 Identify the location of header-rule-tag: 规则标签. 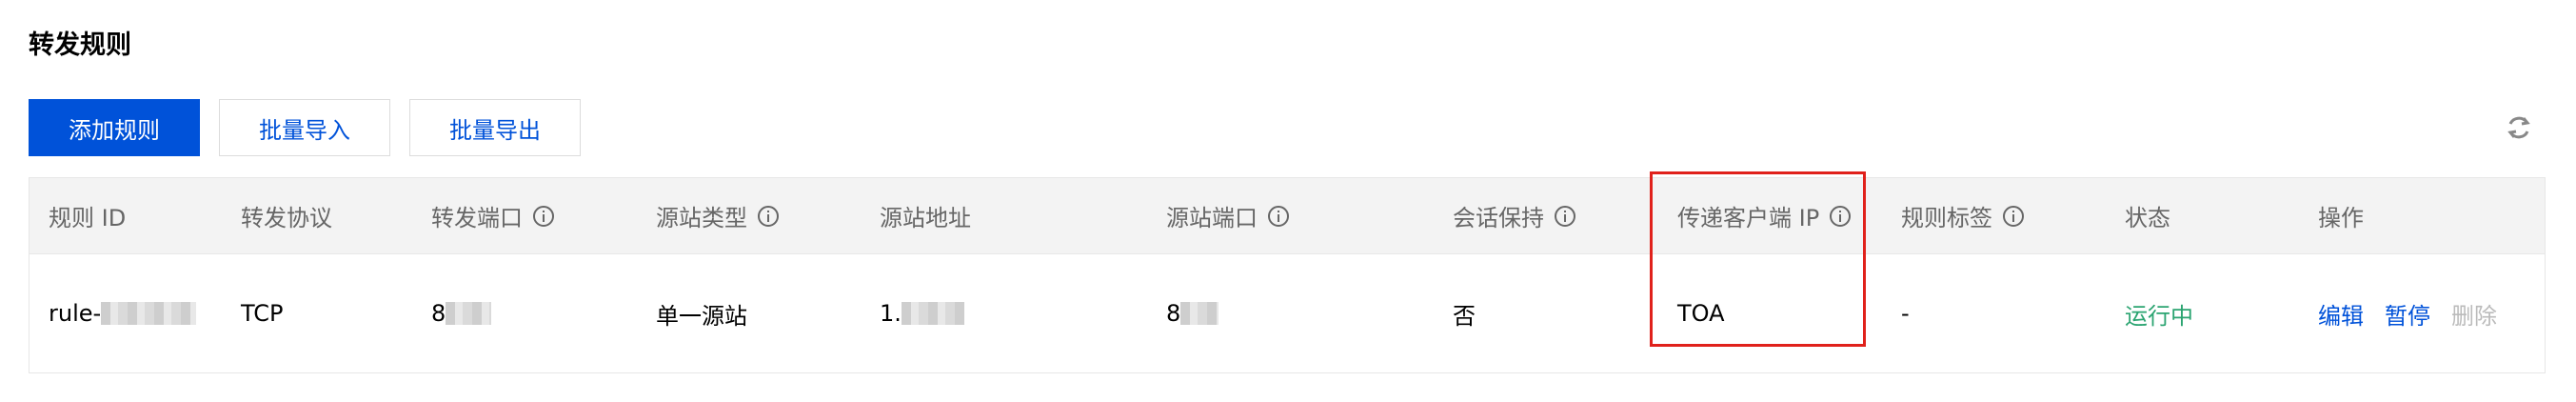
(1963, 215).